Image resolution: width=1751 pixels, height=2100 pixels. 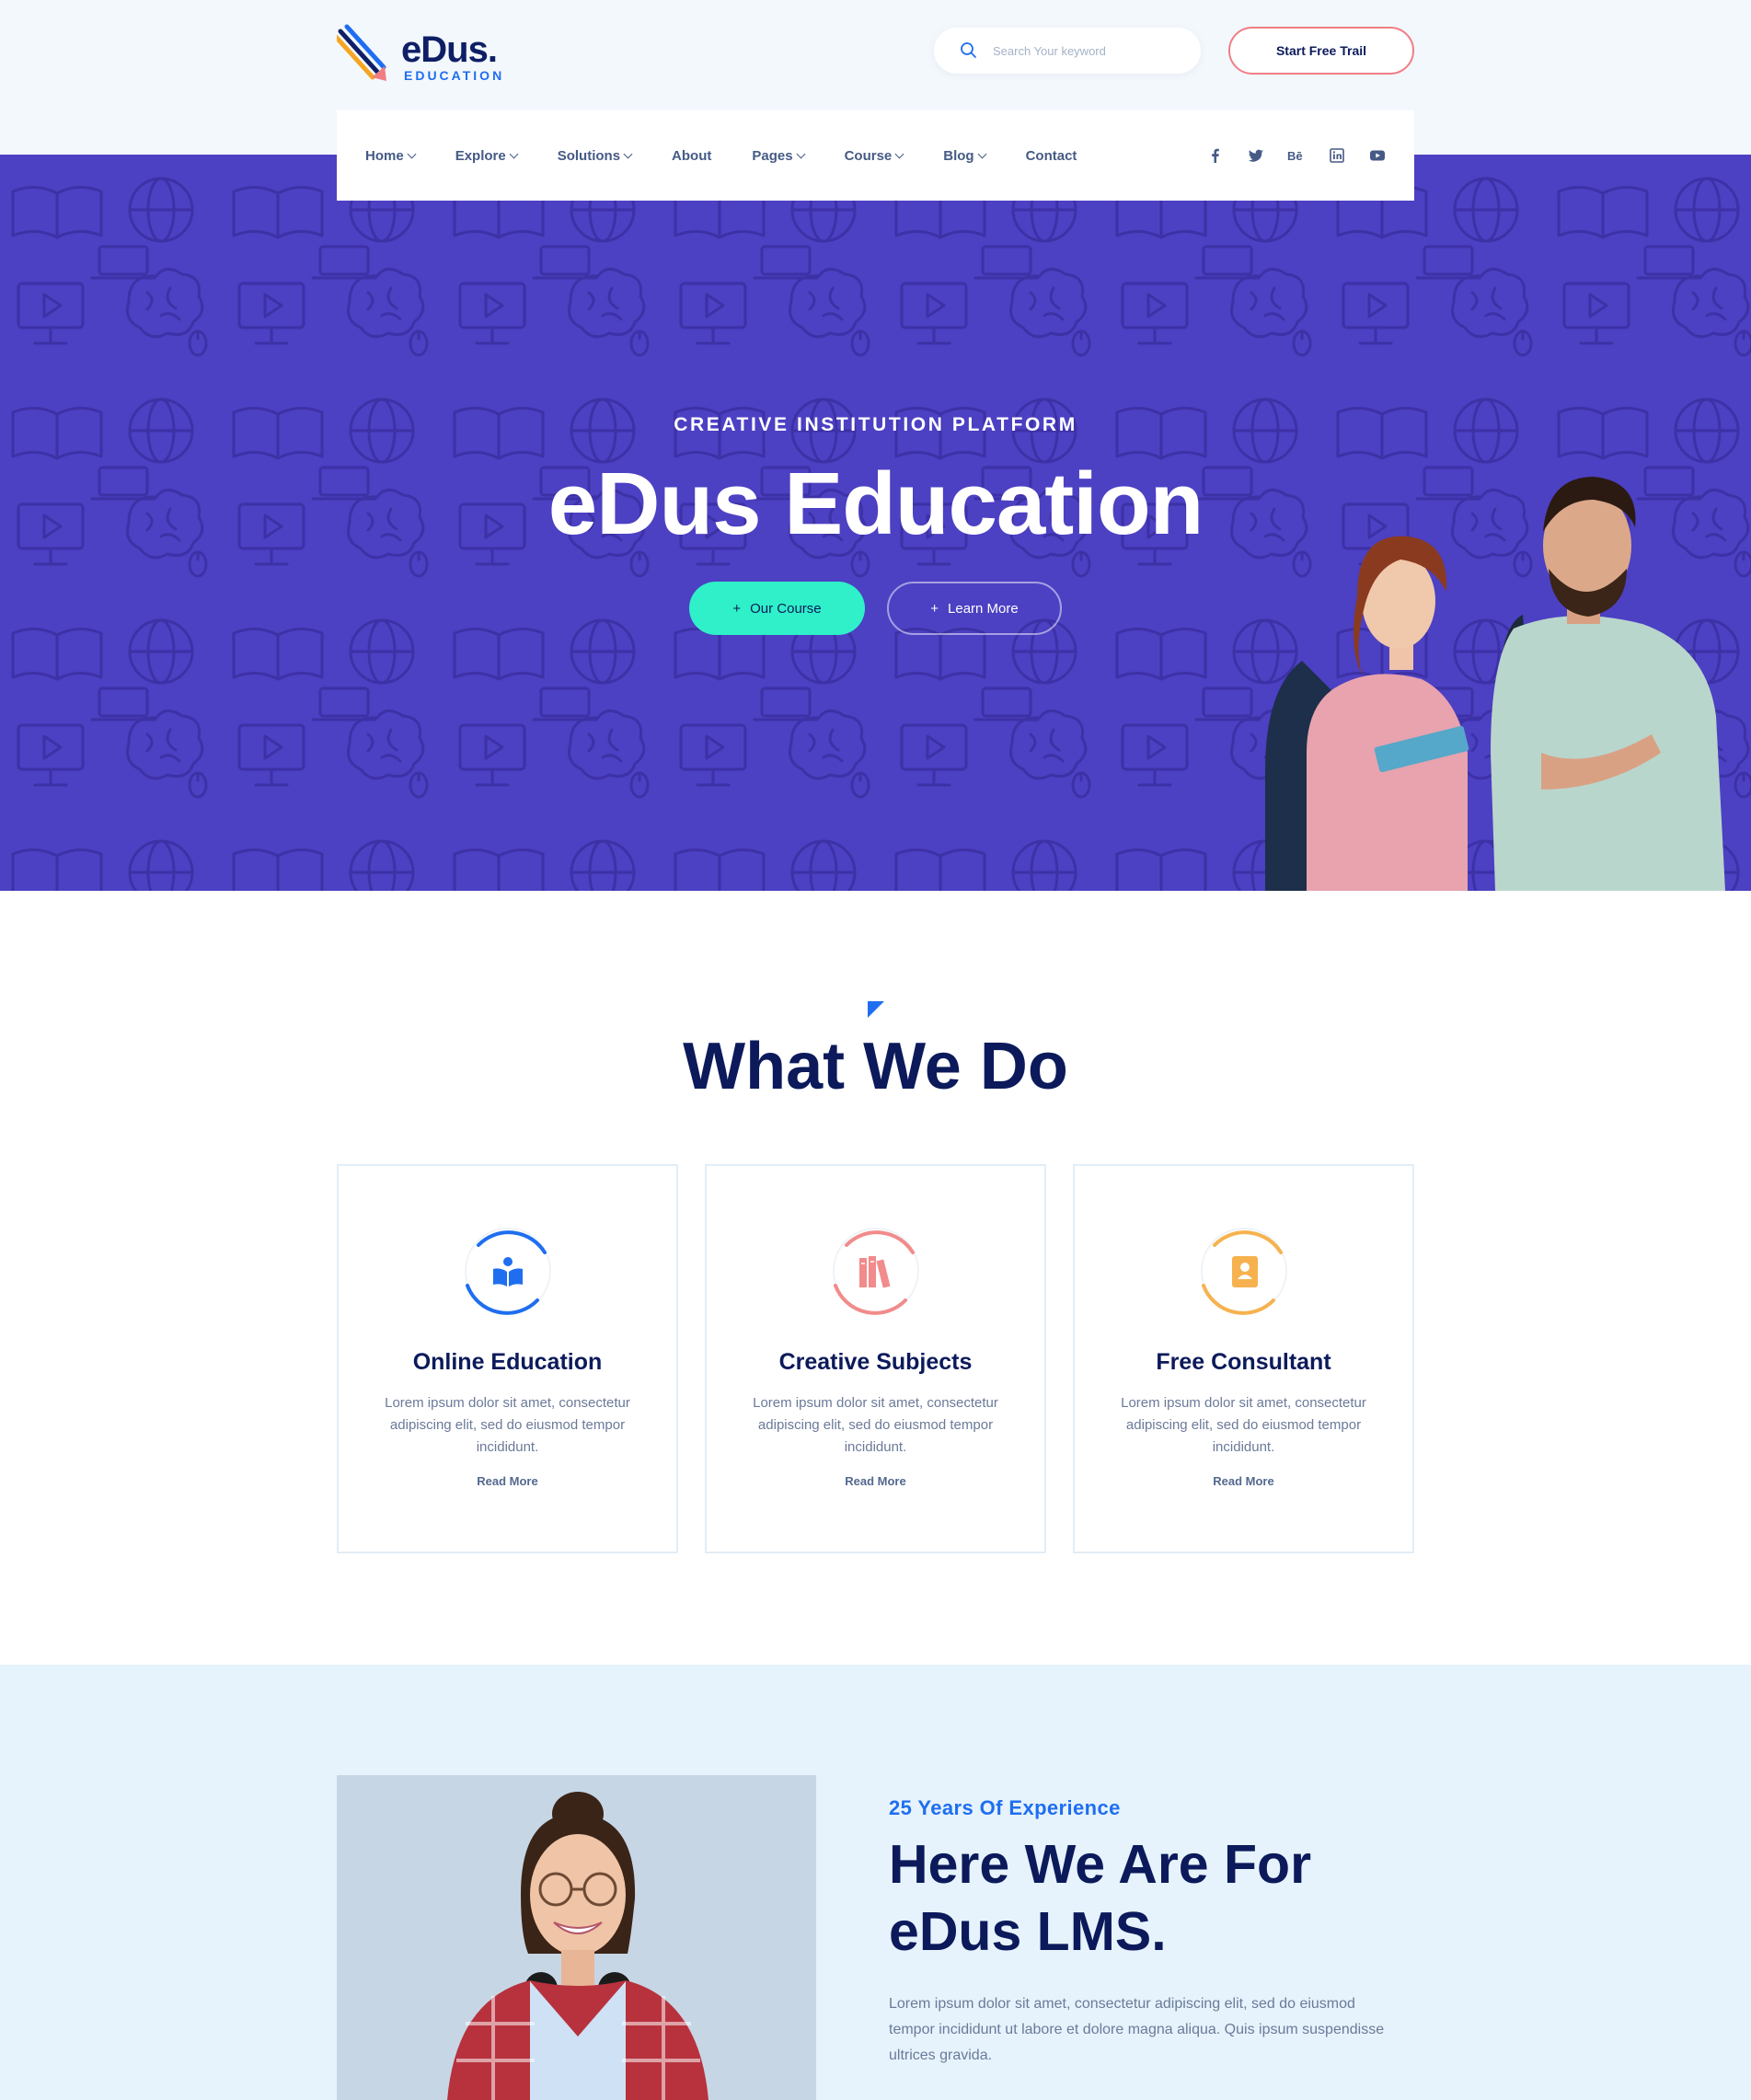 I want to click on nav-item-label: Course, so click(x=868, y=155).